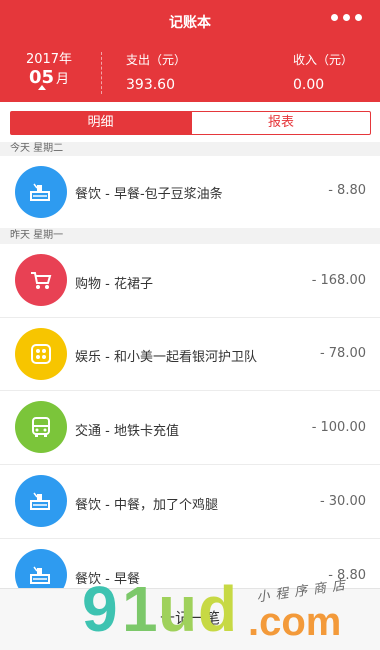 Image resolution: width=380 pixels, height=650 pixels. I want to click on expense-value: 393.60, so click(150, 85).